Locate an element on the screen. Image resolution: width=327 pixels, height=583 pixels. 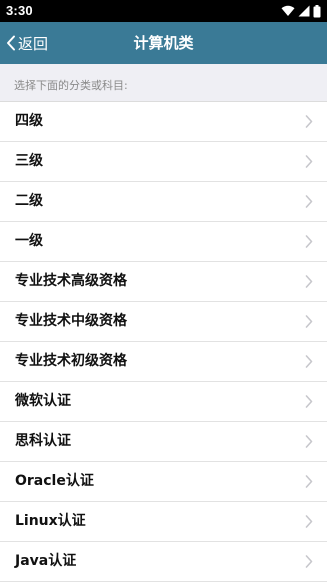
list-item-label: 二级 is located at coordinates (29, 201).